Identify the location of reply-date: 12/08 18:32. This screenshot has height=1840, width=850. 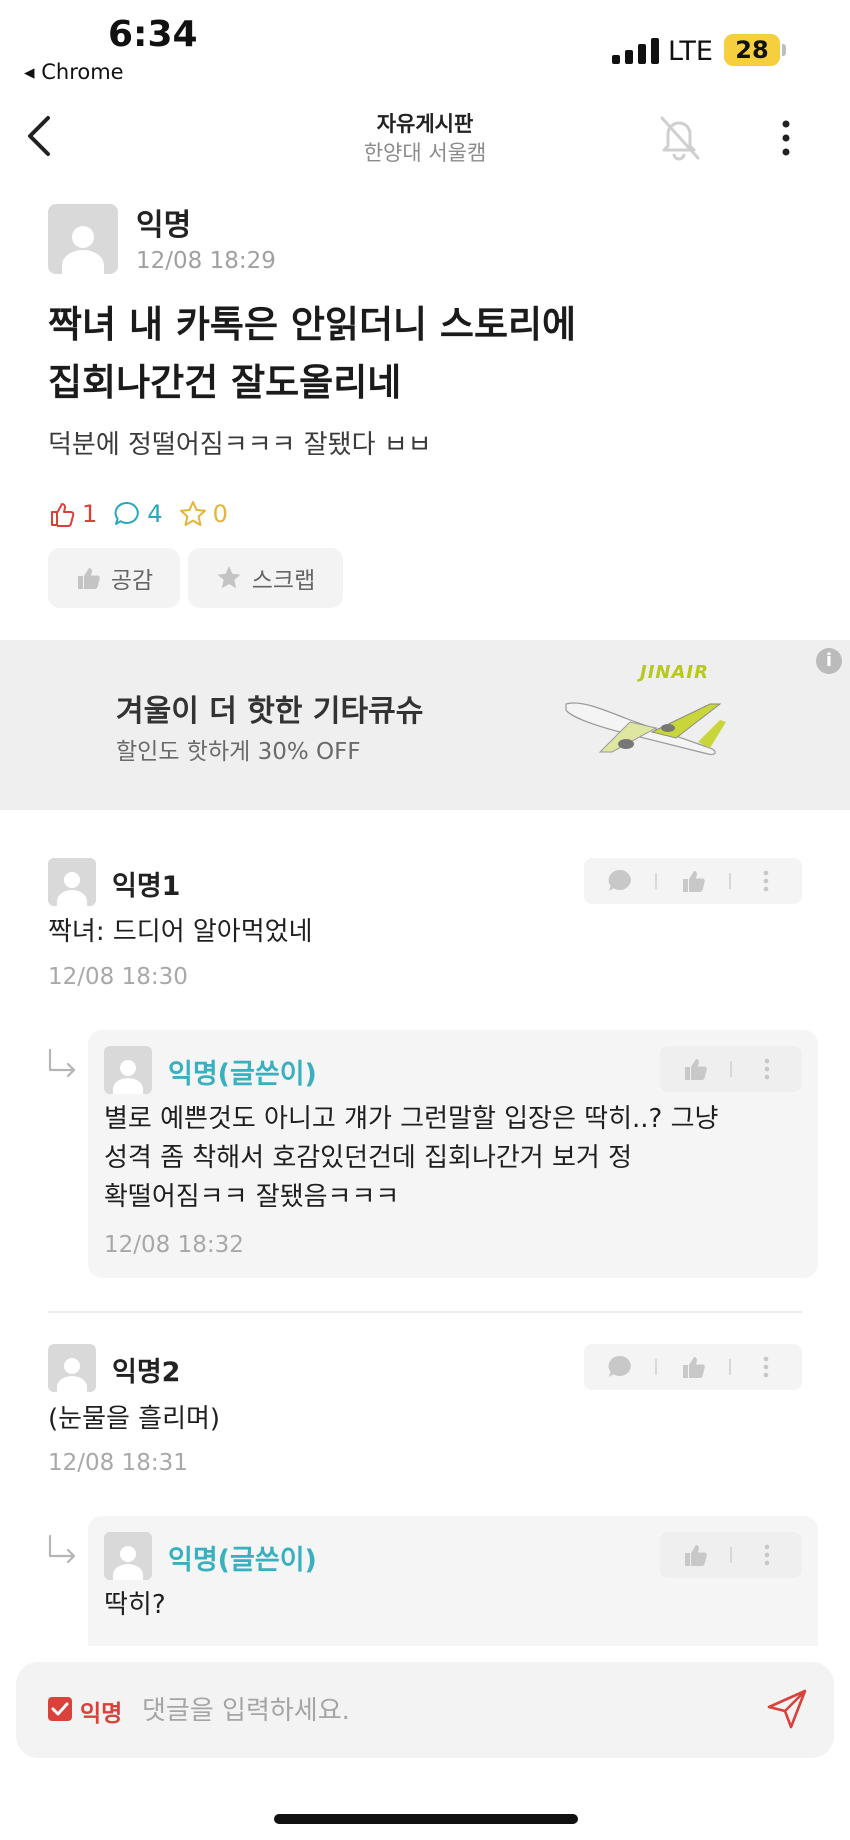
(174, 1245).